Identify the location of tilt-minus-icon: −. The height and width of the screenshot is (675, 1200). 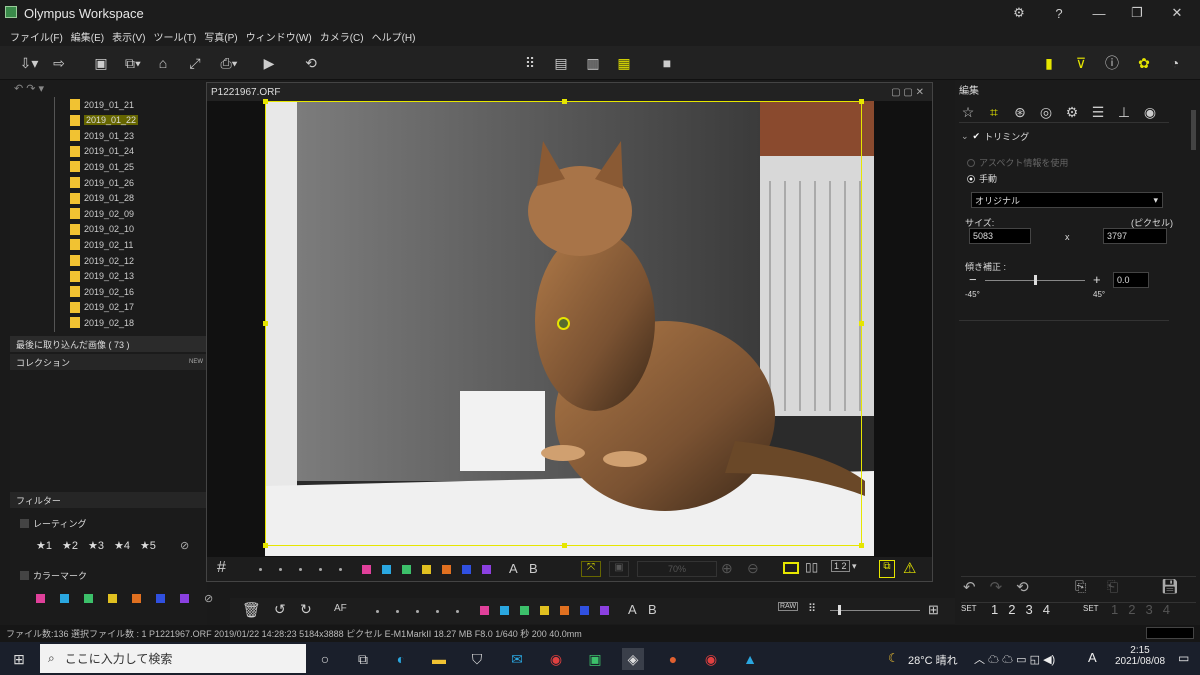
(973, 279).